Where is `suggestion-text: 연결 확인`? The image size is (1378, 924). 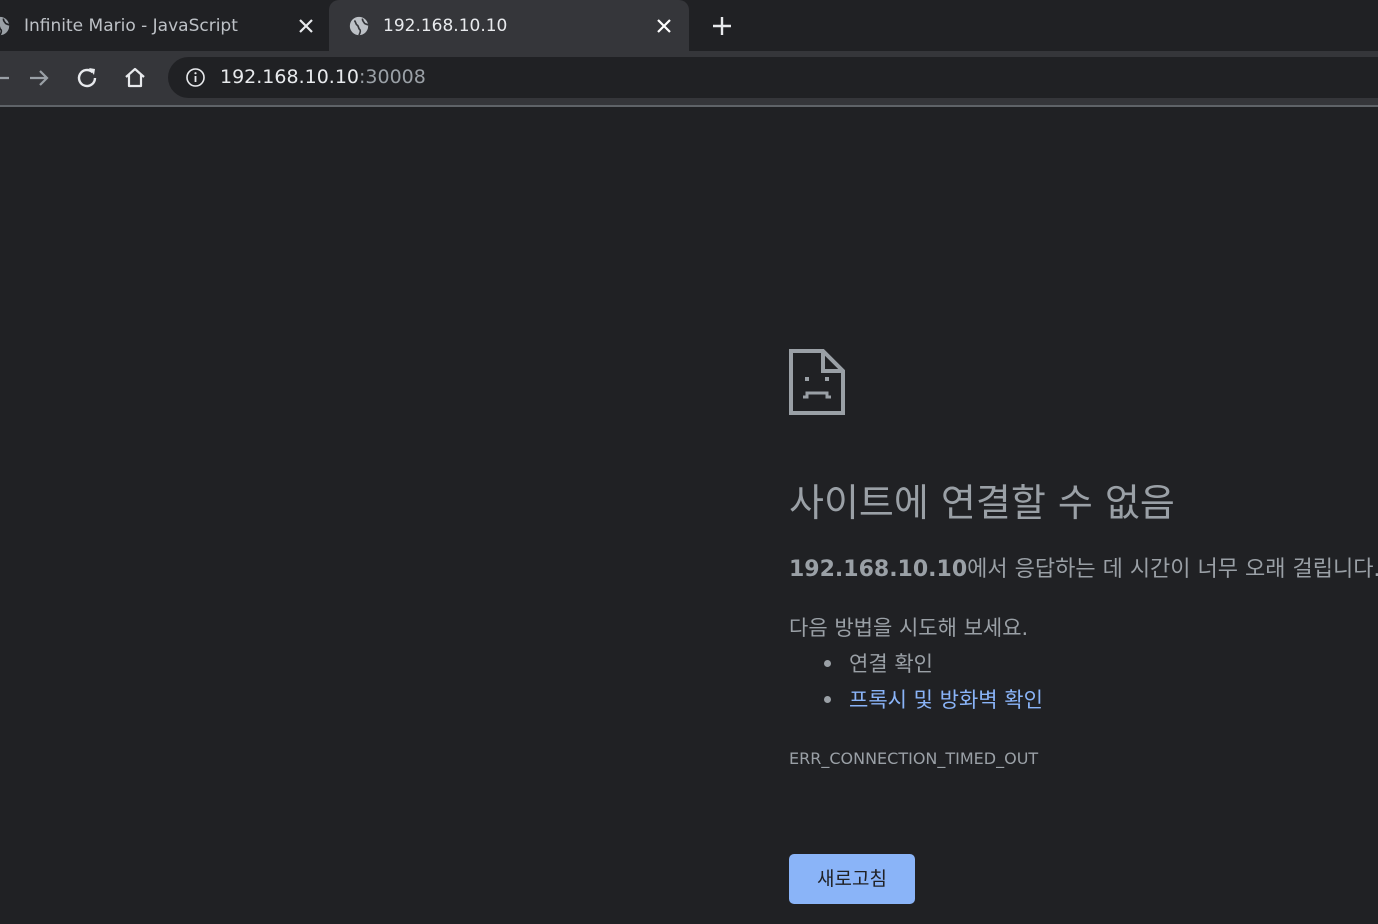 suggestion-text: 연결 확인 is located at coordinates (891, 664).